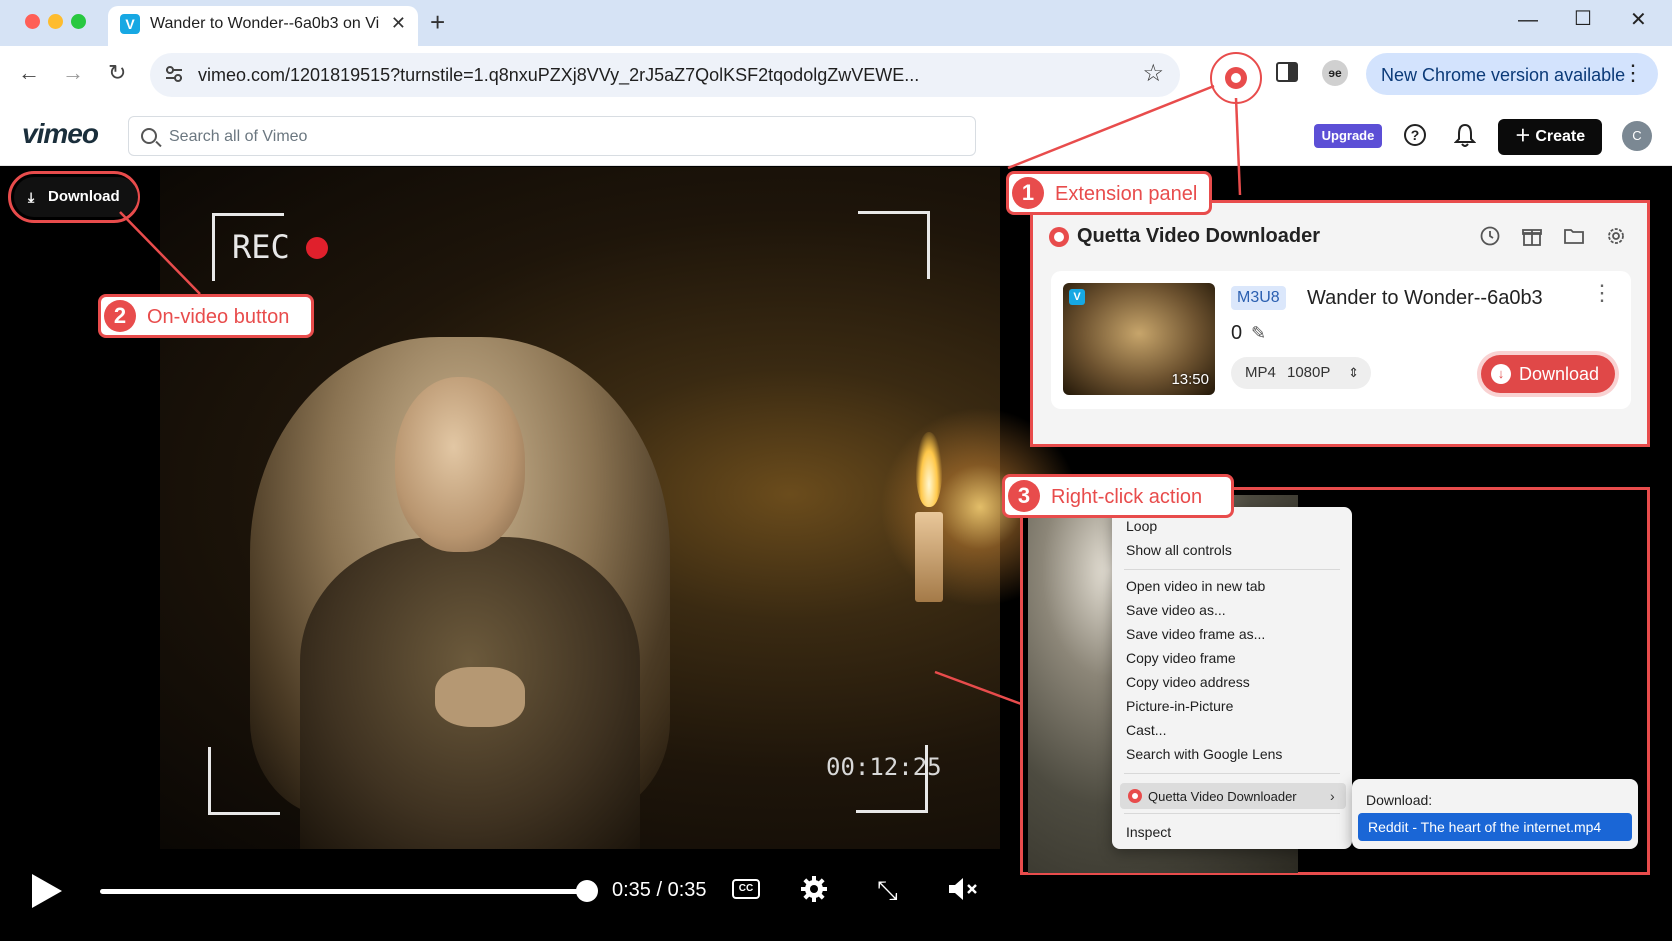  I want to click on vimeo-search-input: Search all of Vimeo, so click(552, 136).